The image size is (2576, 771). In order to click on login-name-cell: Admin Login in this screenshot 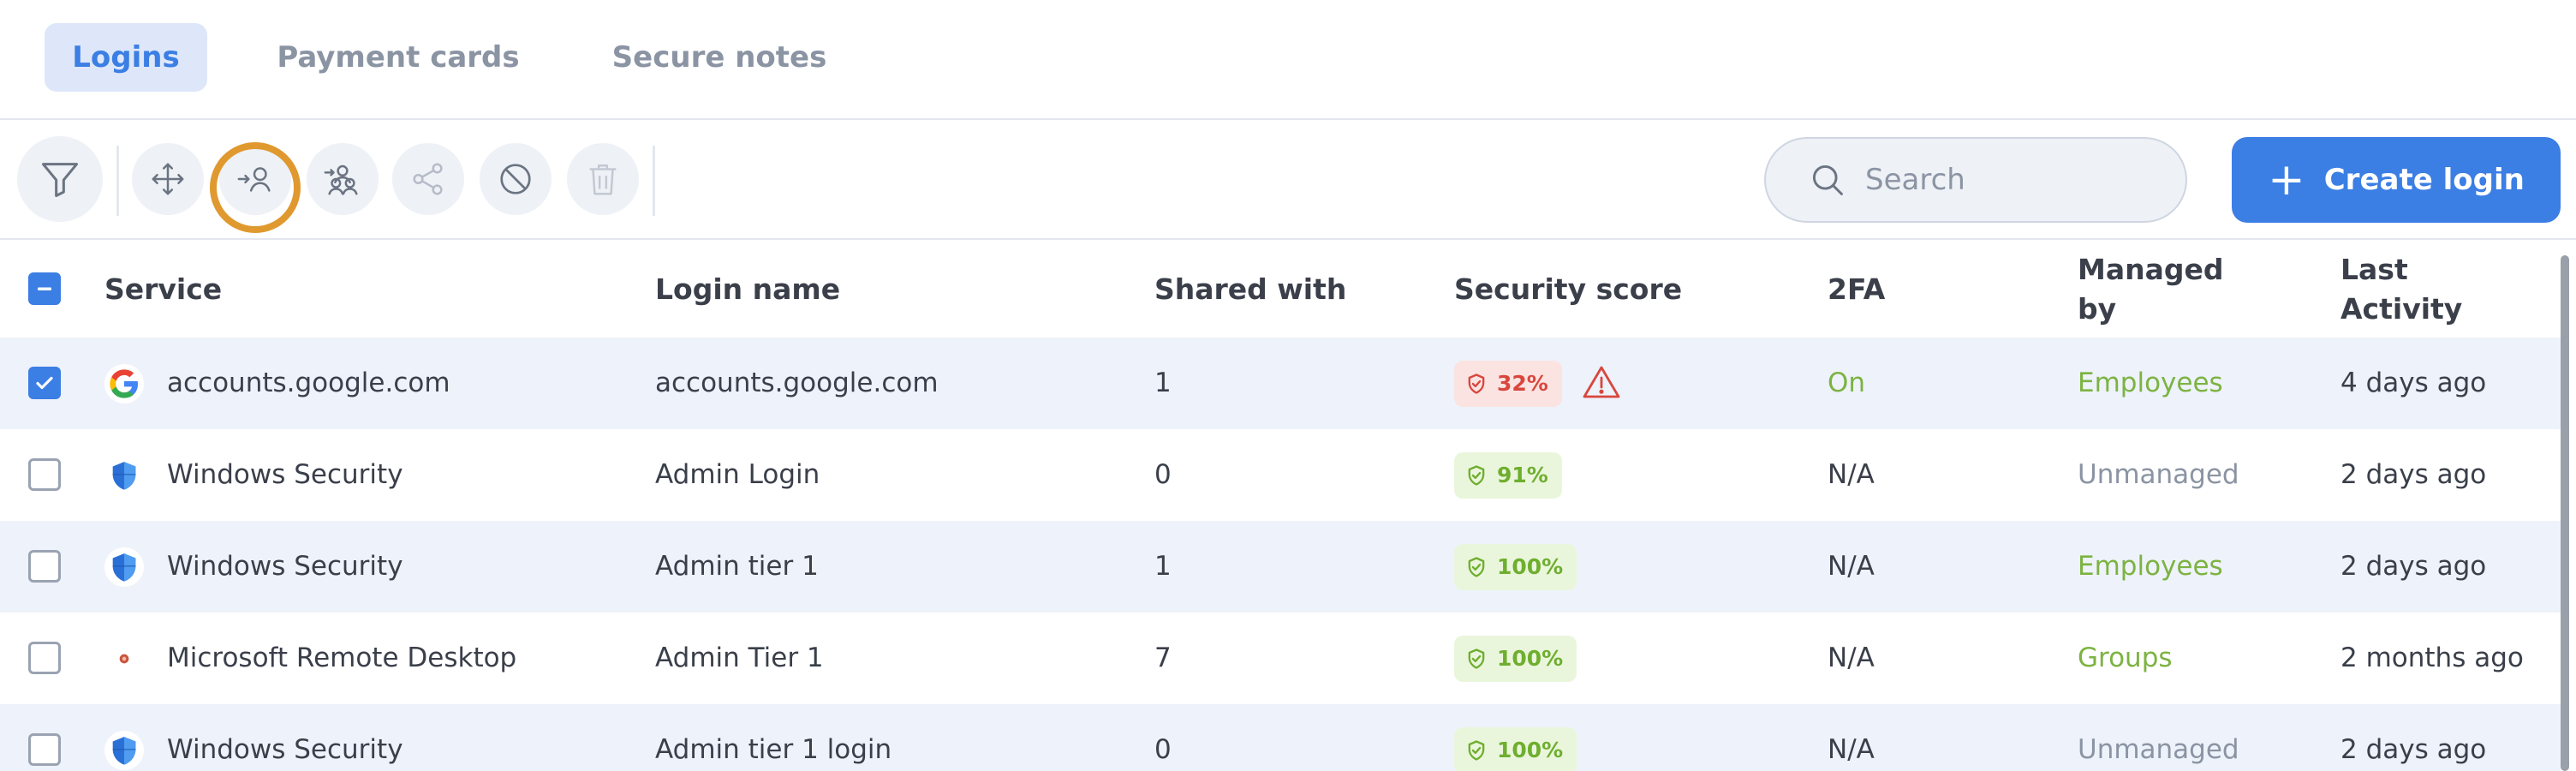, I will do `click(737, 474)`.